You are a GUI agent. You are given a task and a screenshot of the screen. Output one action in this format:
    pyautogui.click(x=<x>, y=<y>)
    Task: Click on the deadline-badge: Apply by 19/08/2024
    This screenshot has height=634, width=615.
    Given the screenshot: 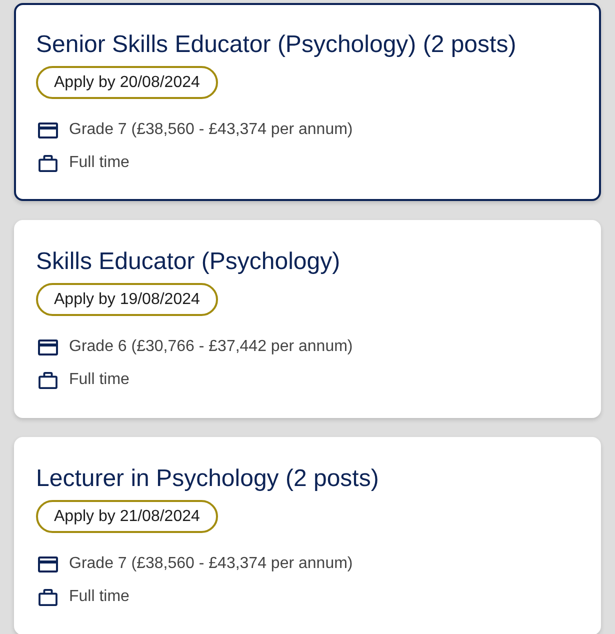 What is the action you would take?
    pyautogui.click(x=127, y=299)
    